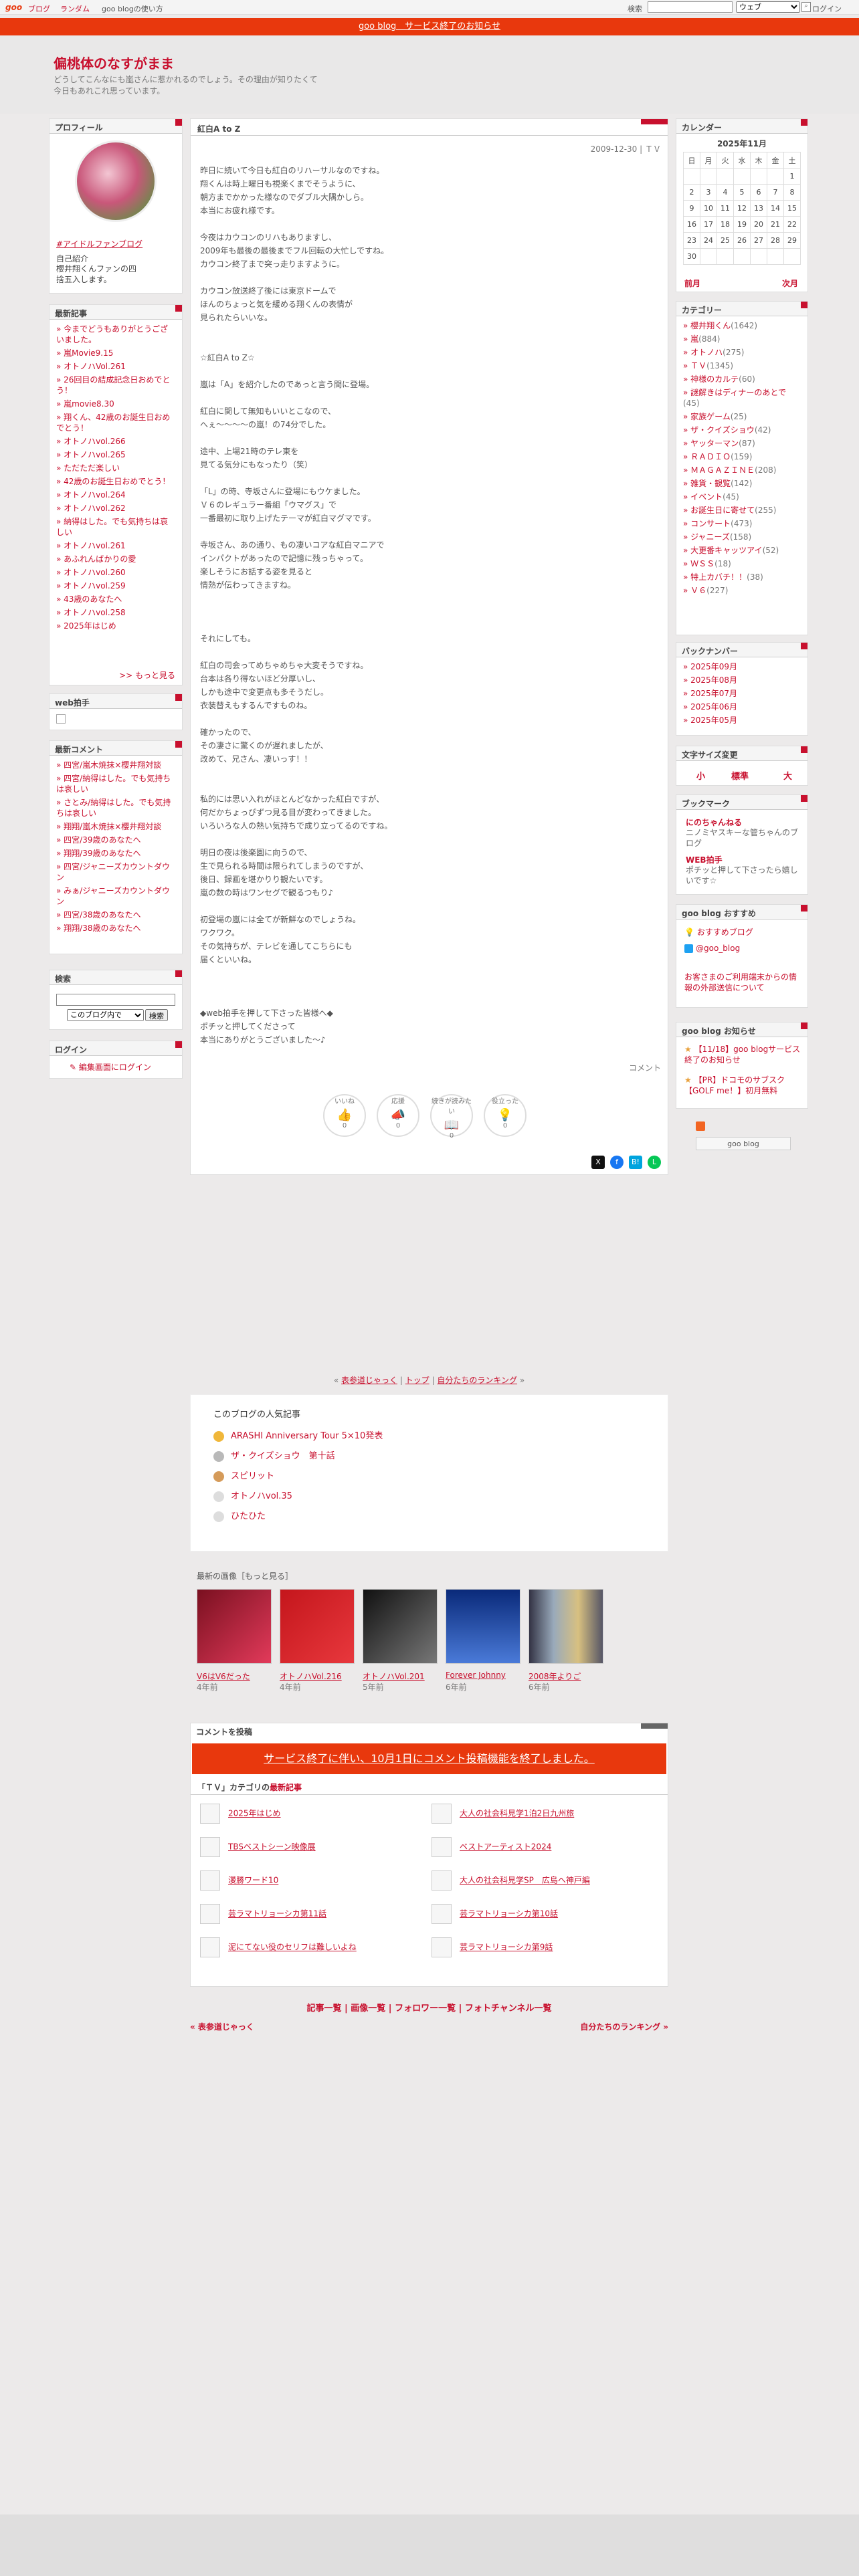  What do you see at coordinates (345, 1115) in the screenshot?
I see `reaction-like-button: いいね 👍 0` at bounding box center [345, 1115].